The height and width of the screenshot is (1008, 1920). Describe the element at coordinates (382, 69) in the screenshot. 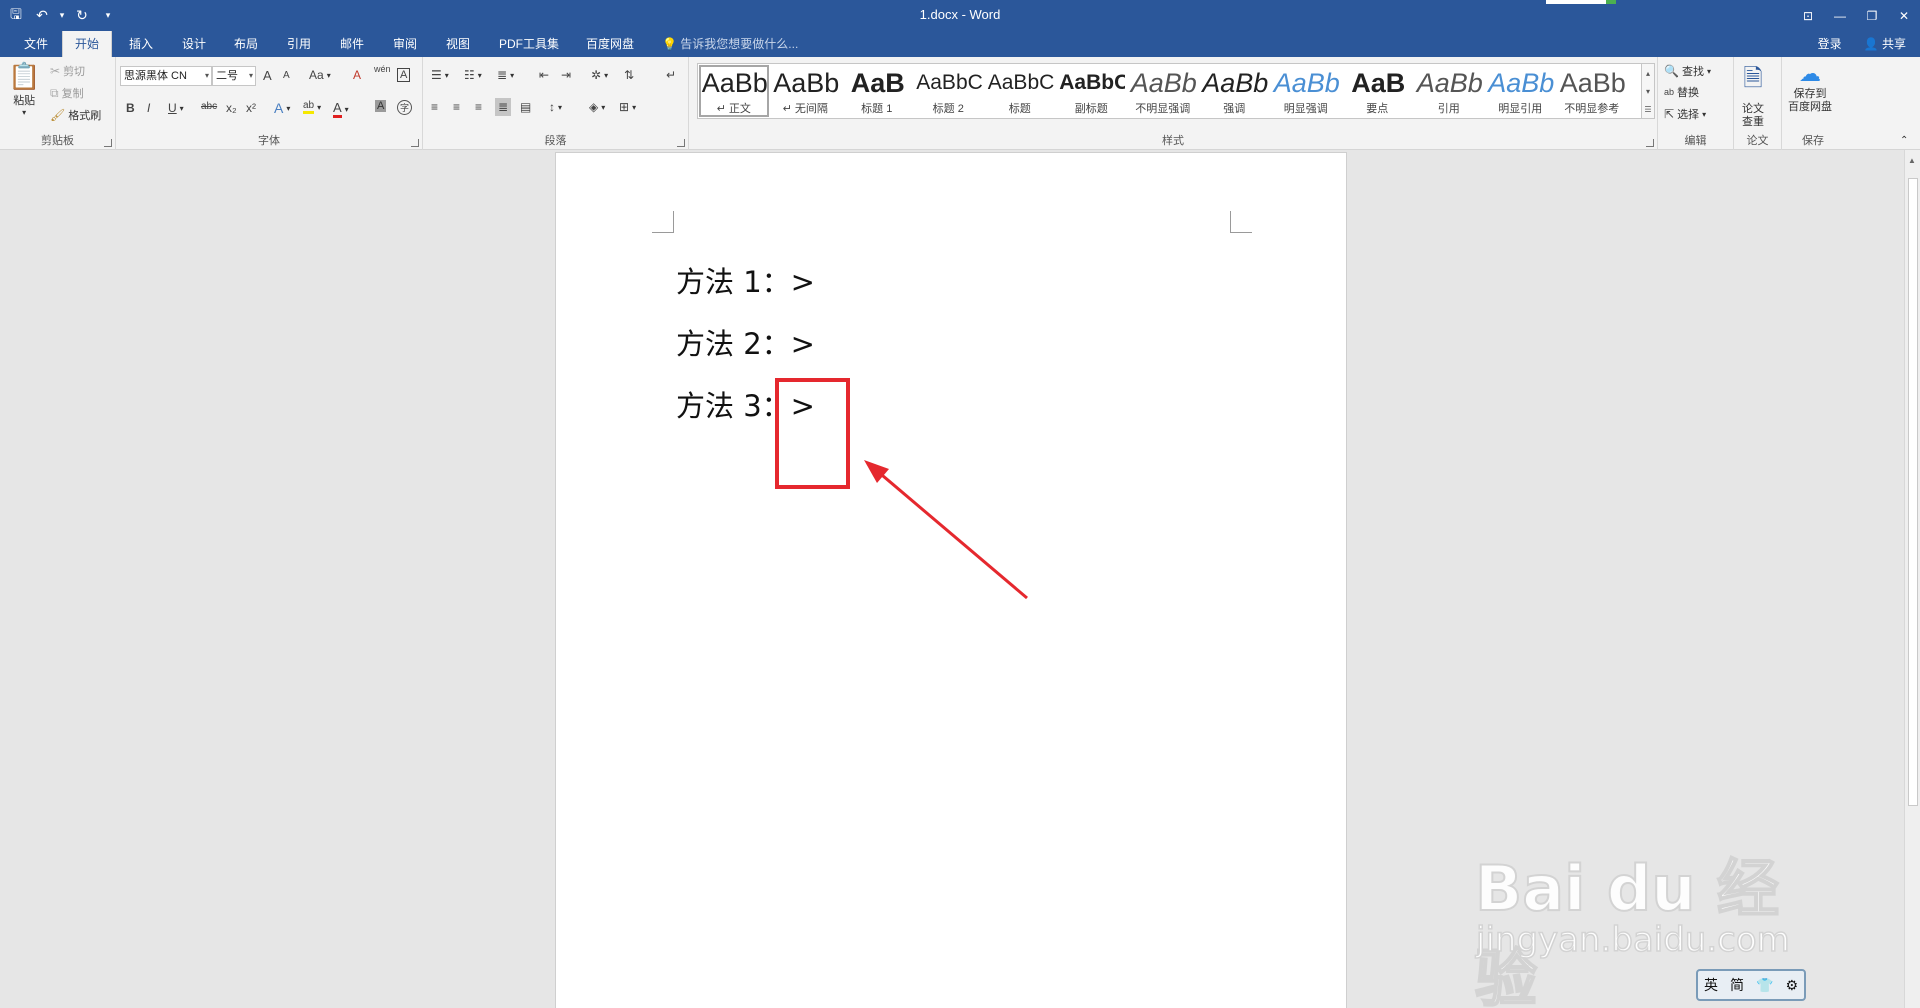

I see `phonetic-guide-button: wén` at that location.